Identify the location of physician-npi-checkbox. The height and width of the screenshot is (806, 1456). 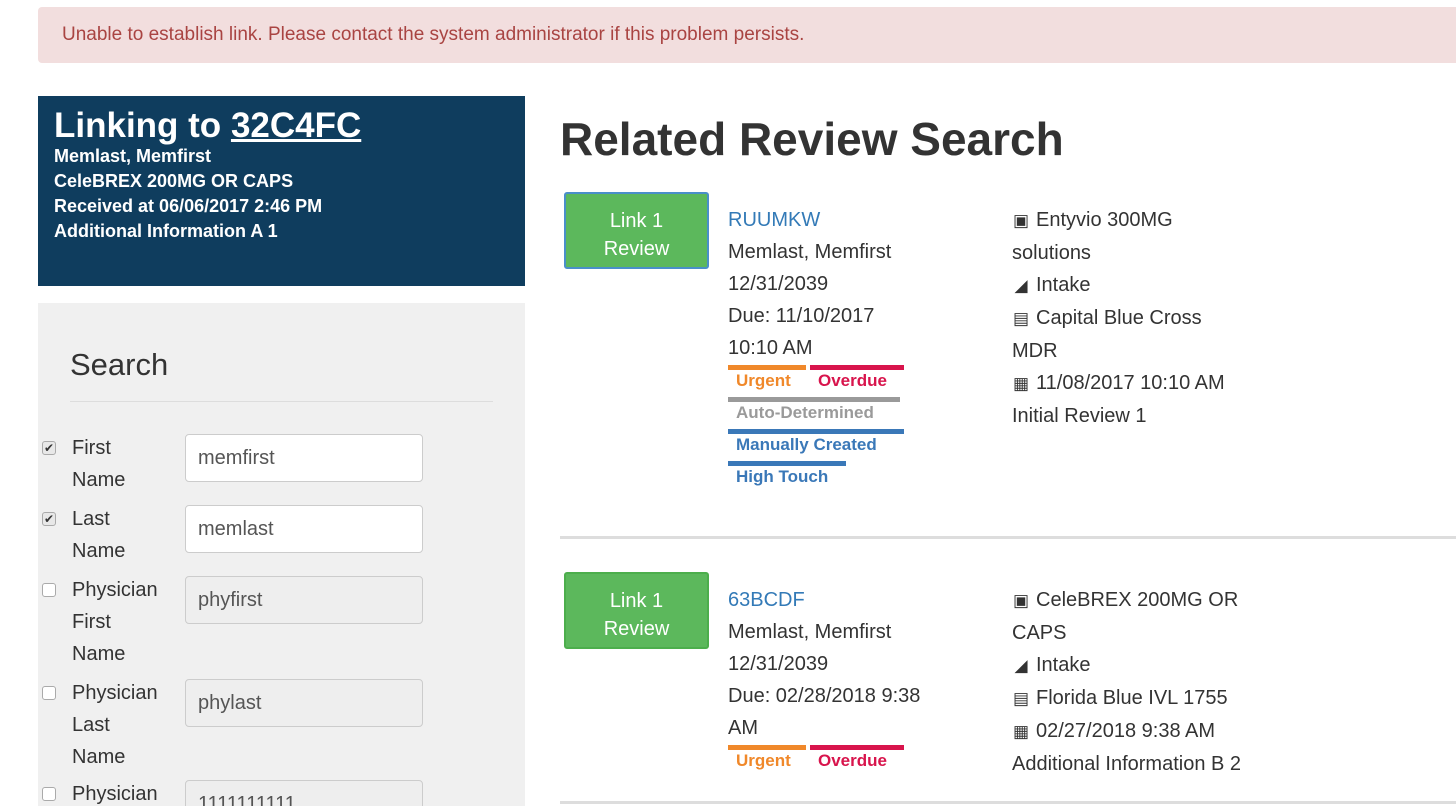
(49, 794).